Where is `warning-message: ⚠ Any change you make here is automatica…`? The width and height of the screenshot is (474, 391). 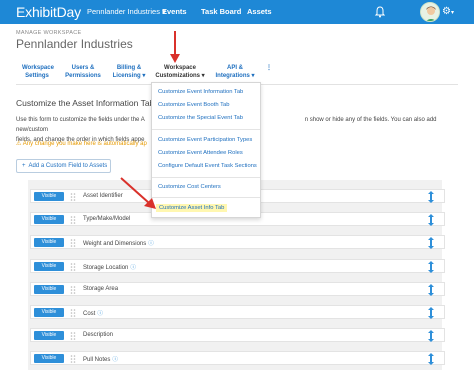 warning-message: ⚠ Any change you make here is automatica… is located at coordinates (81, 144).